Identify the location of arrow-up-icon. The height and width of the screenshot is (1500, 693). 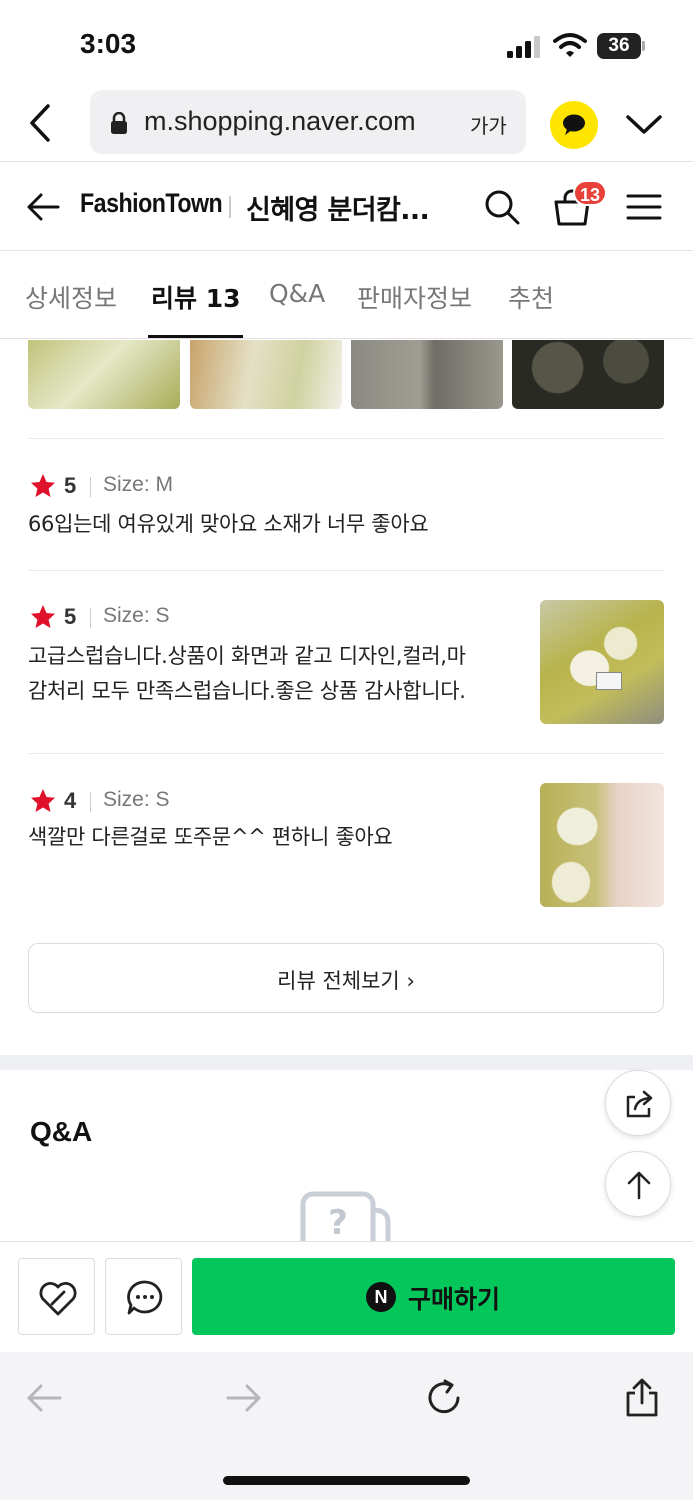
(639, 1185).